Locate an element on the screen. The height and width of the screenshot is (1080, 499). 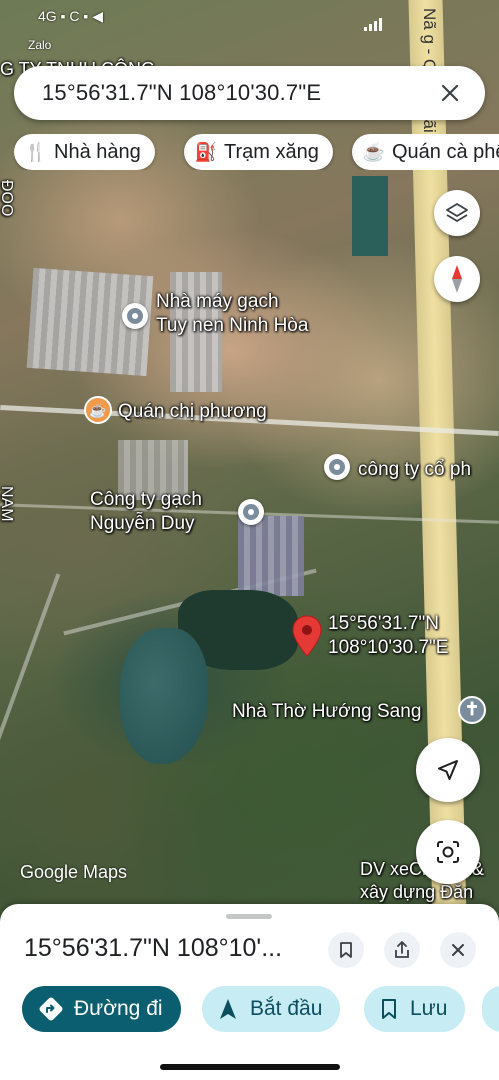
clear-search-button is located at coordinates (450, 93).